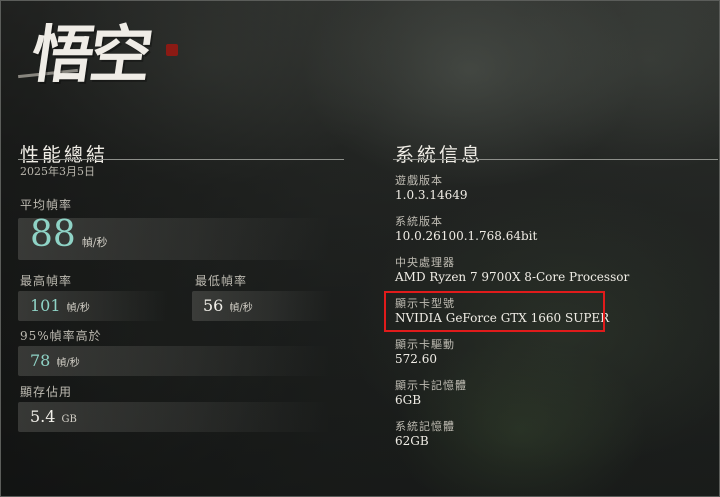 This screenshot has width=720, height=497. Describe the element at coordinates (43, 416) in the screenshot. I see `vram-number: 5.4` at that location.